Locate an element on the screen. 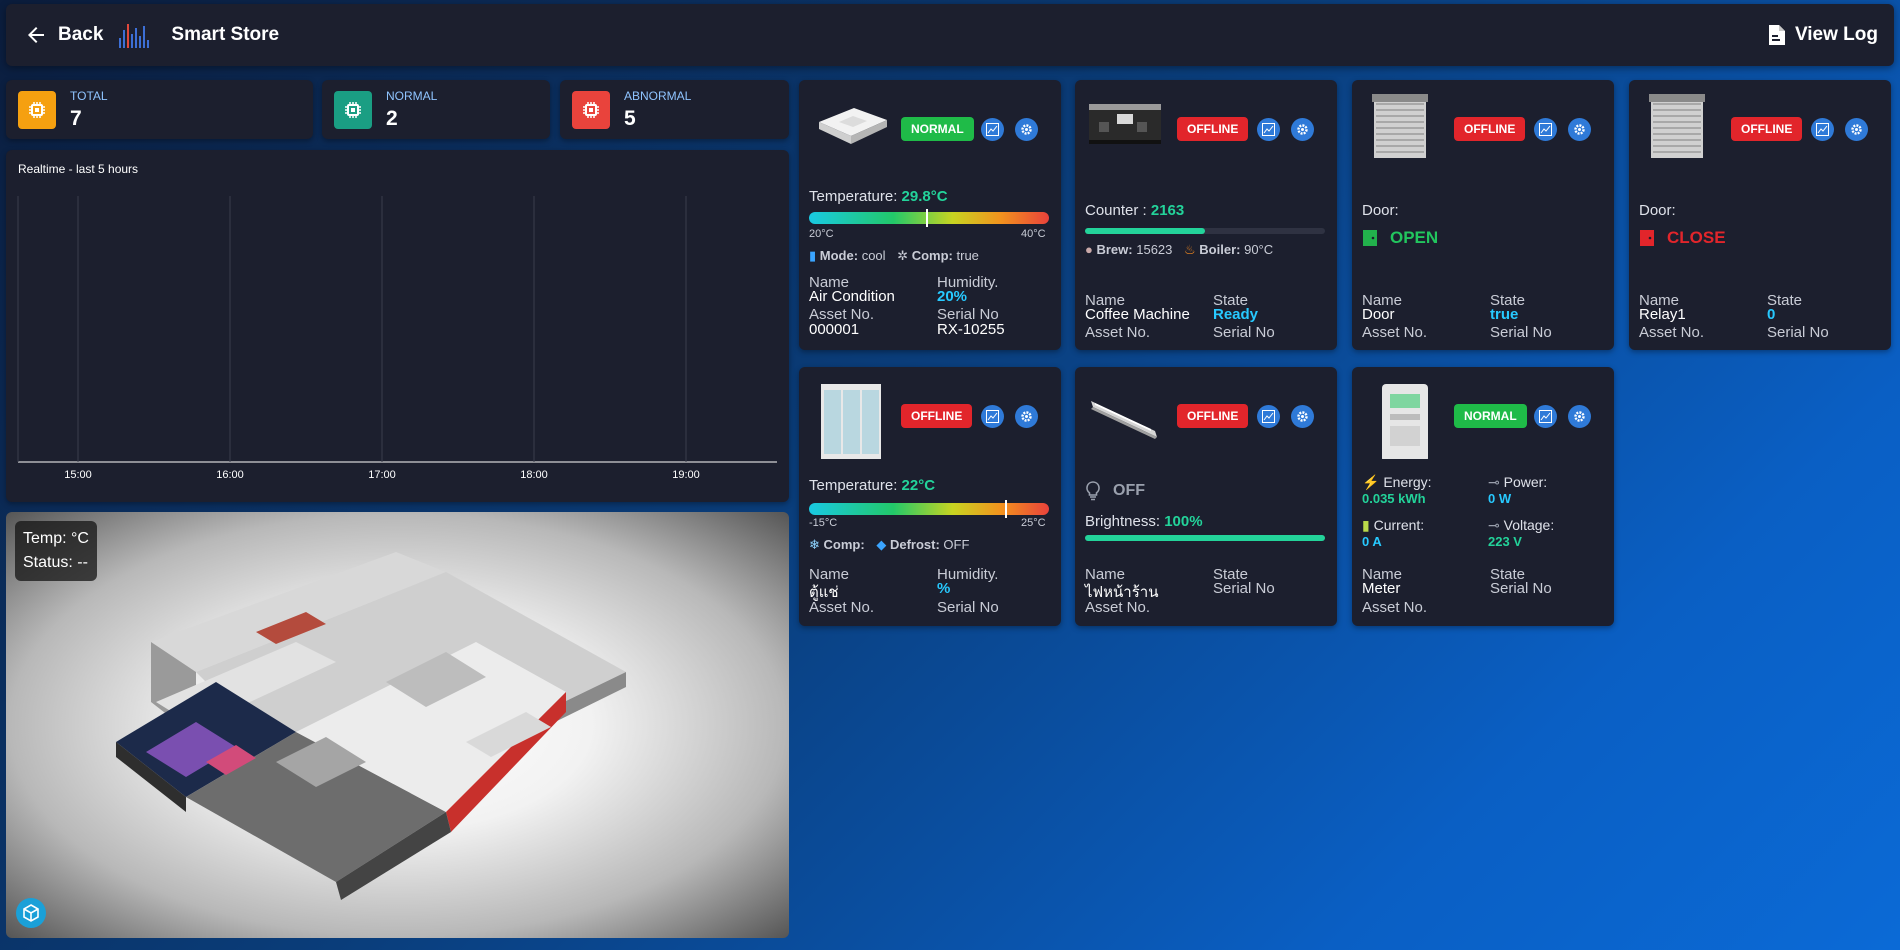 The height and width of the screenshot is (950, 1900). page-title: Smart Store is located at coordinates (225, 34).